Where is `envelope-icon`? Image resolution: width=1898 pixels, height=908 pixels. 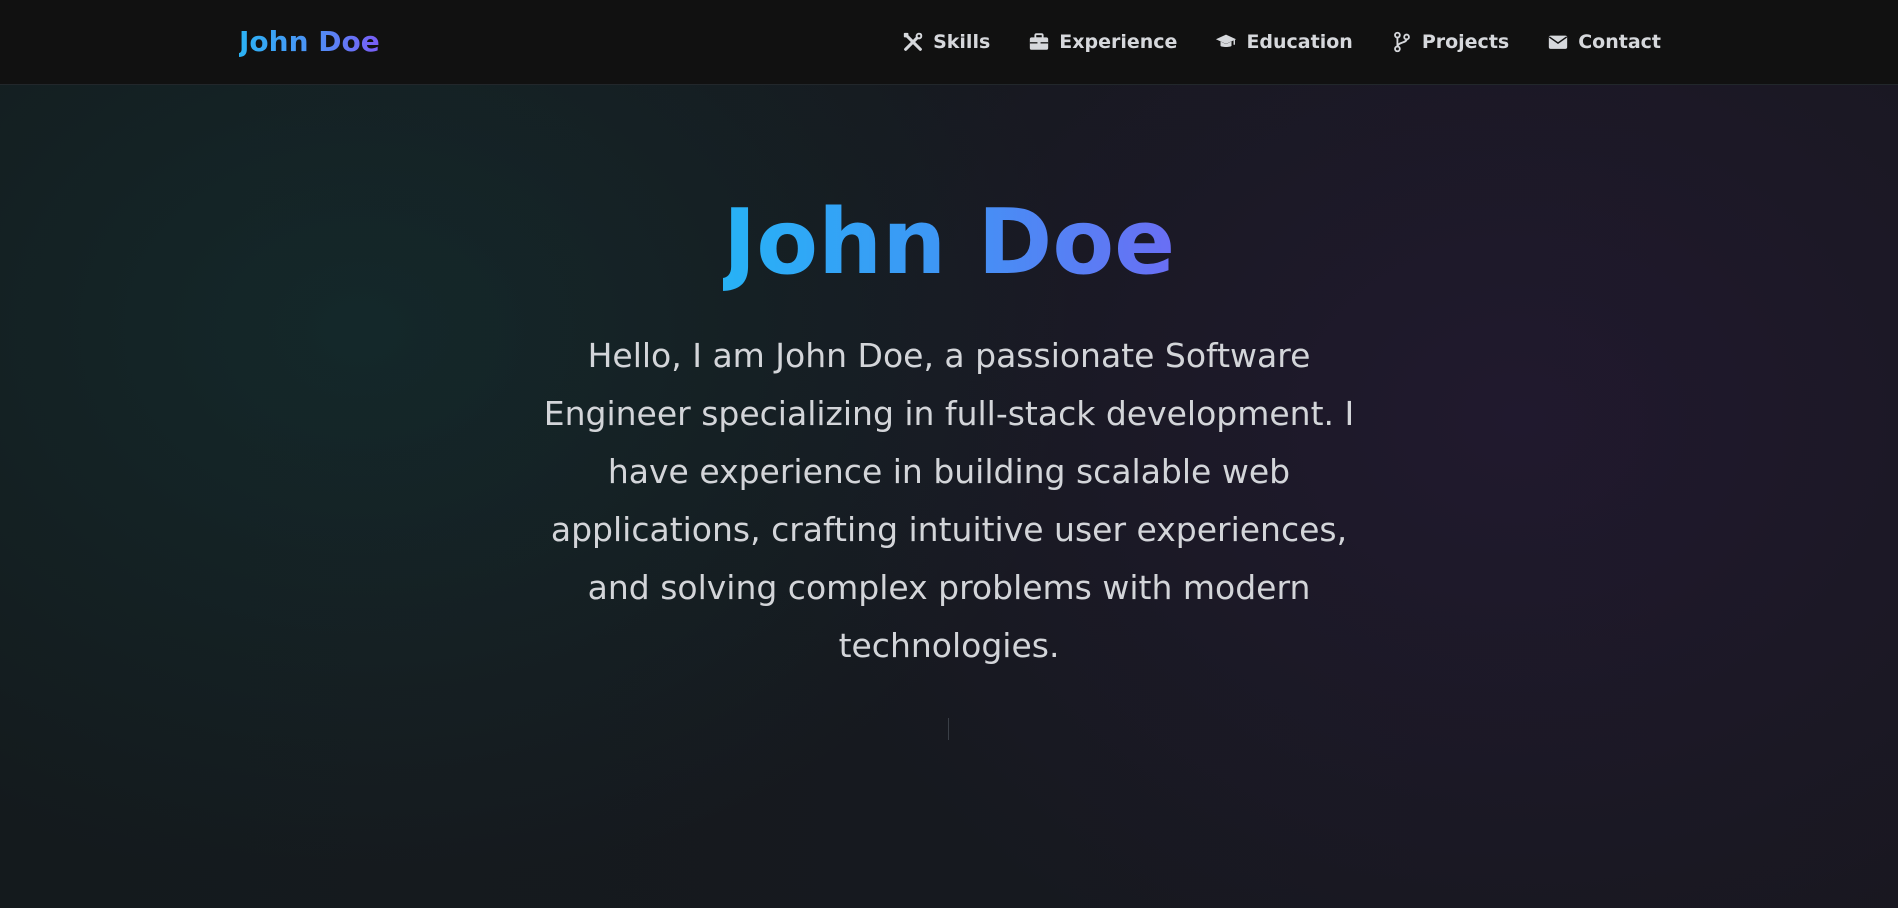 envelope-icon is located at coordinates (1558, 42).